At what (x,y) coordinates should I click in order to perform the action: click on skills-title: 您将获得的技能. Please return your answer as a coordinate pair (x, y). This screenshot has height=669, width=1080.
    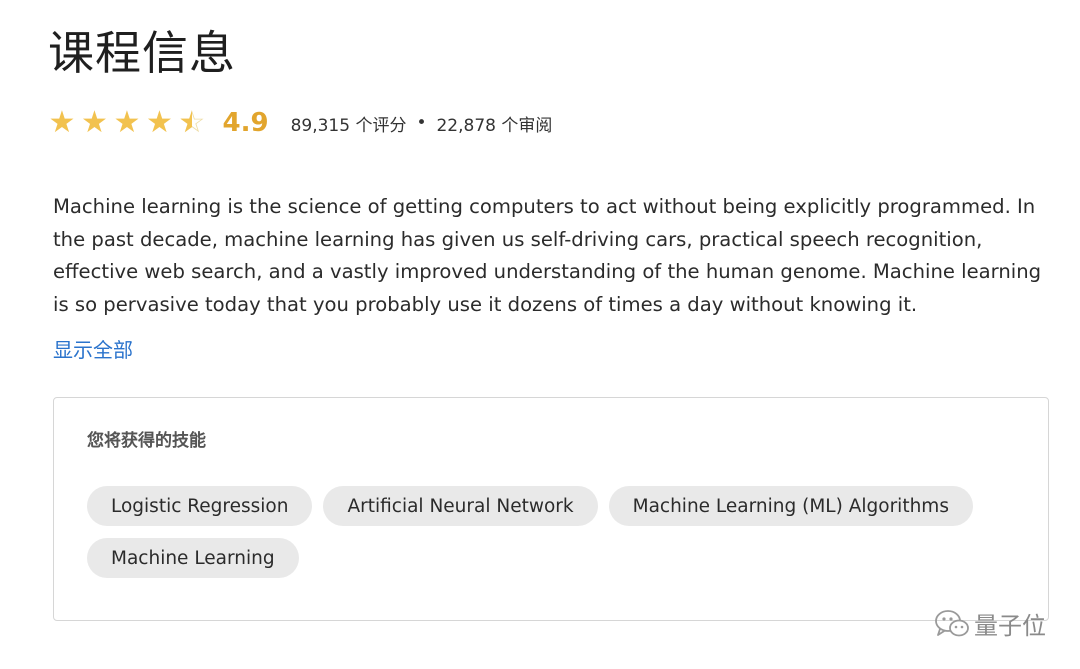
    Looking at the image, I should click on (146, 441).